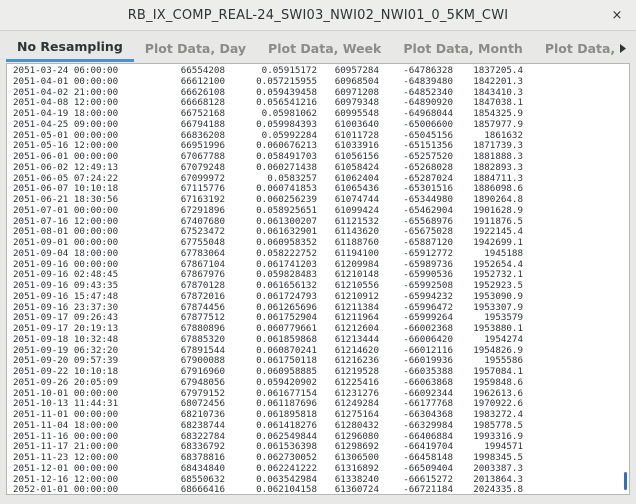 The height and width of the screenshot is (504, 636). What do you see at coordinates (498, 468) in the screenshot?
I see `table-cell: 2003387.3` at bounding box center [498, 468].